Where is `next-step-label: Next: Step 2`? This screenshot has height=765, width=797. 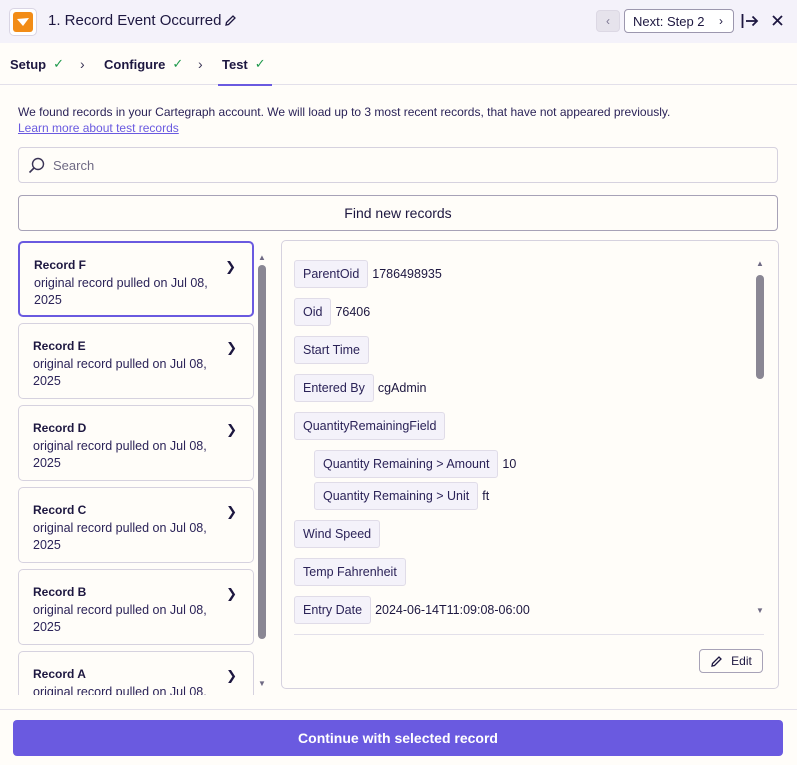 next-step-label: Next: Step 2 is located at coordinates (669, 21).